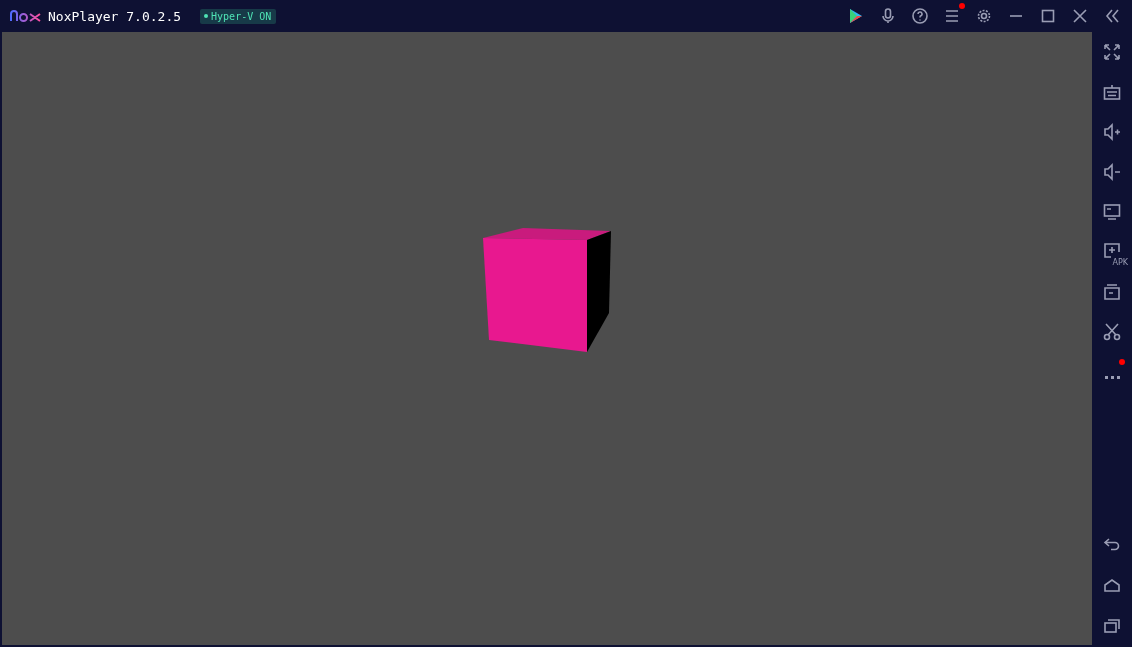 The image size is (1132, 647). What do you see at coordinates (1112, 52) in the screenshot?
I see `expand-arrows-icon` at bounding box center [1112, 52].